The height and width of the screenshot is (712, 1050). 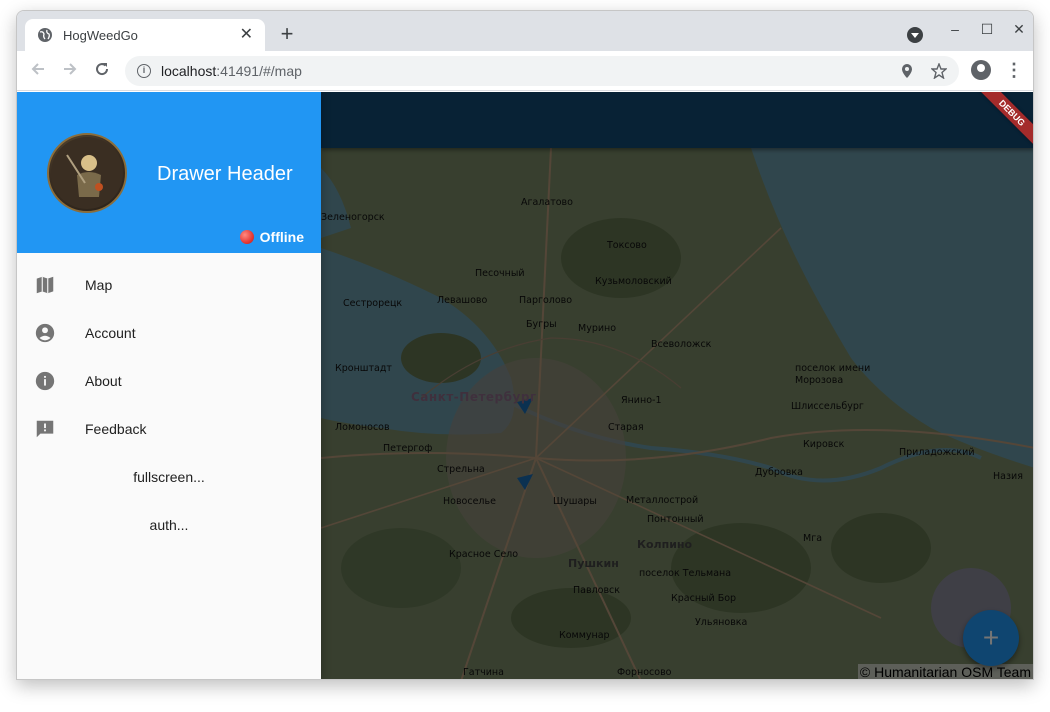 What do you see at coordinates (779, 472) in the screenshot?
I see `place-label: Дубровка` at bounding box center [779, 472].